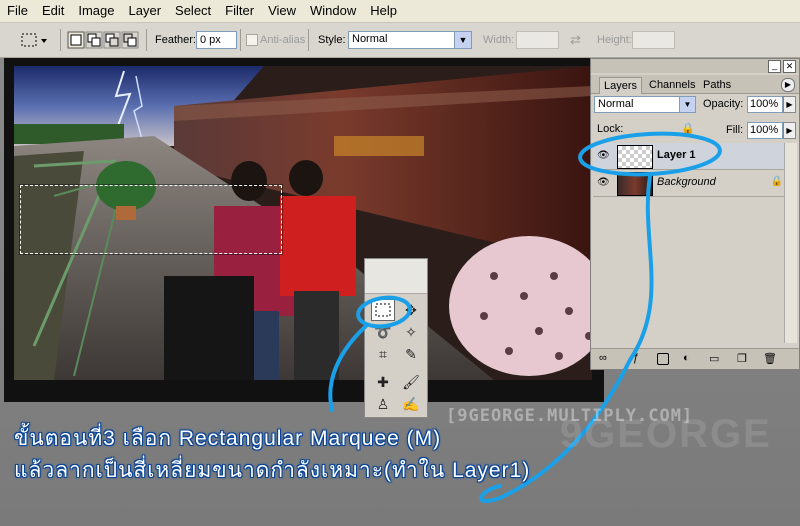  What do you see at coordinates (370, 39) in the screenshot?
I see `style-select-value: Normal` at bounding box center [370, 39].